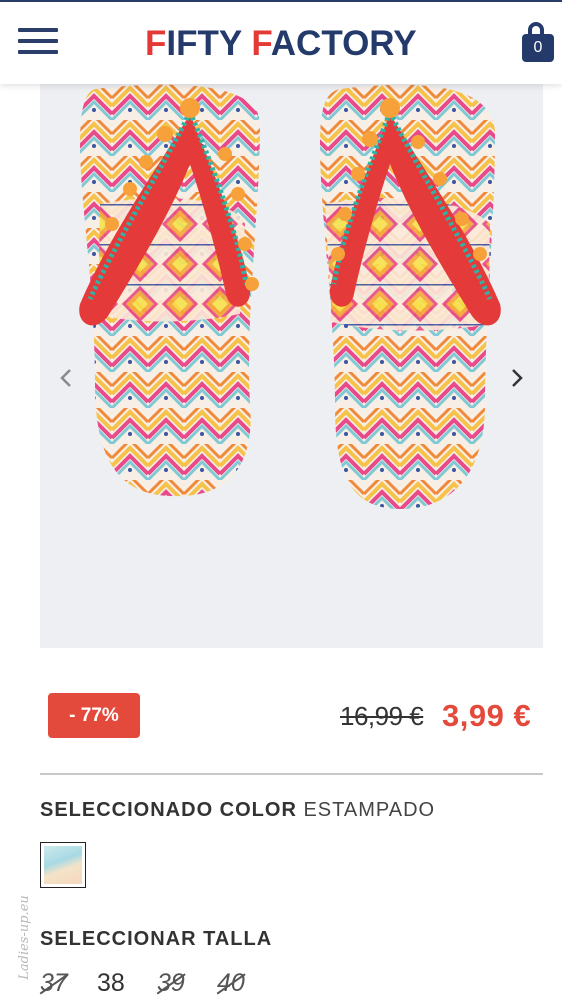 Image resolution: width=562 pixels, height=1000 pixels. What do you see at coordinates (517, 378) in the screenshot?
I see `next-image-chevron-right-icon` at bounding box center [517, 378].